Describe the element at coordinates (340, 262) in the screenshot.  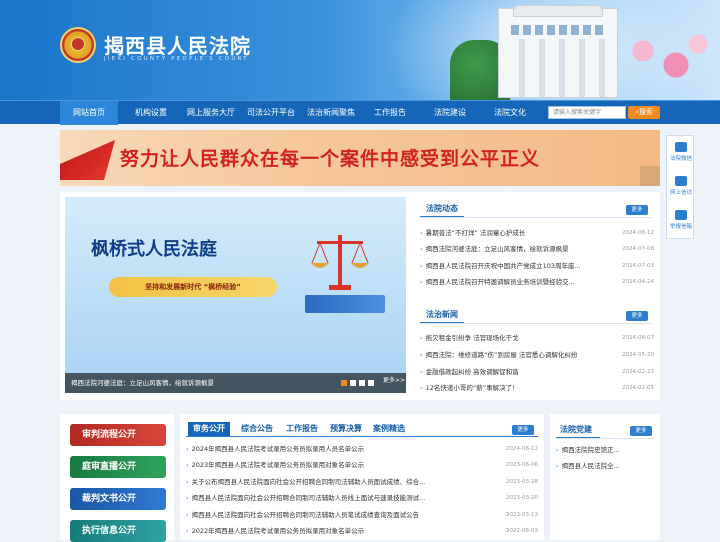
I see `scales-of-justice-icon` at that location.